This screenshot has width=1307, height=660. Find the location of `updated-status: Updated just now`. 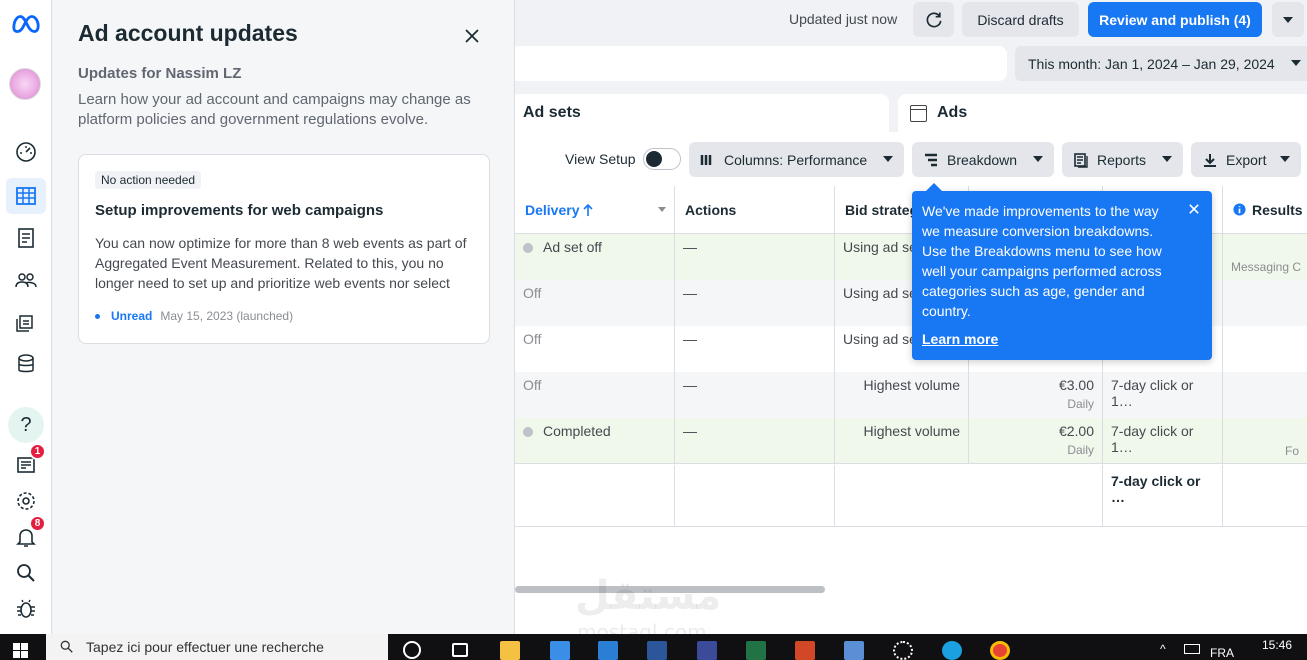

updated-status: Updated just now is located at coordinates (843, 19).